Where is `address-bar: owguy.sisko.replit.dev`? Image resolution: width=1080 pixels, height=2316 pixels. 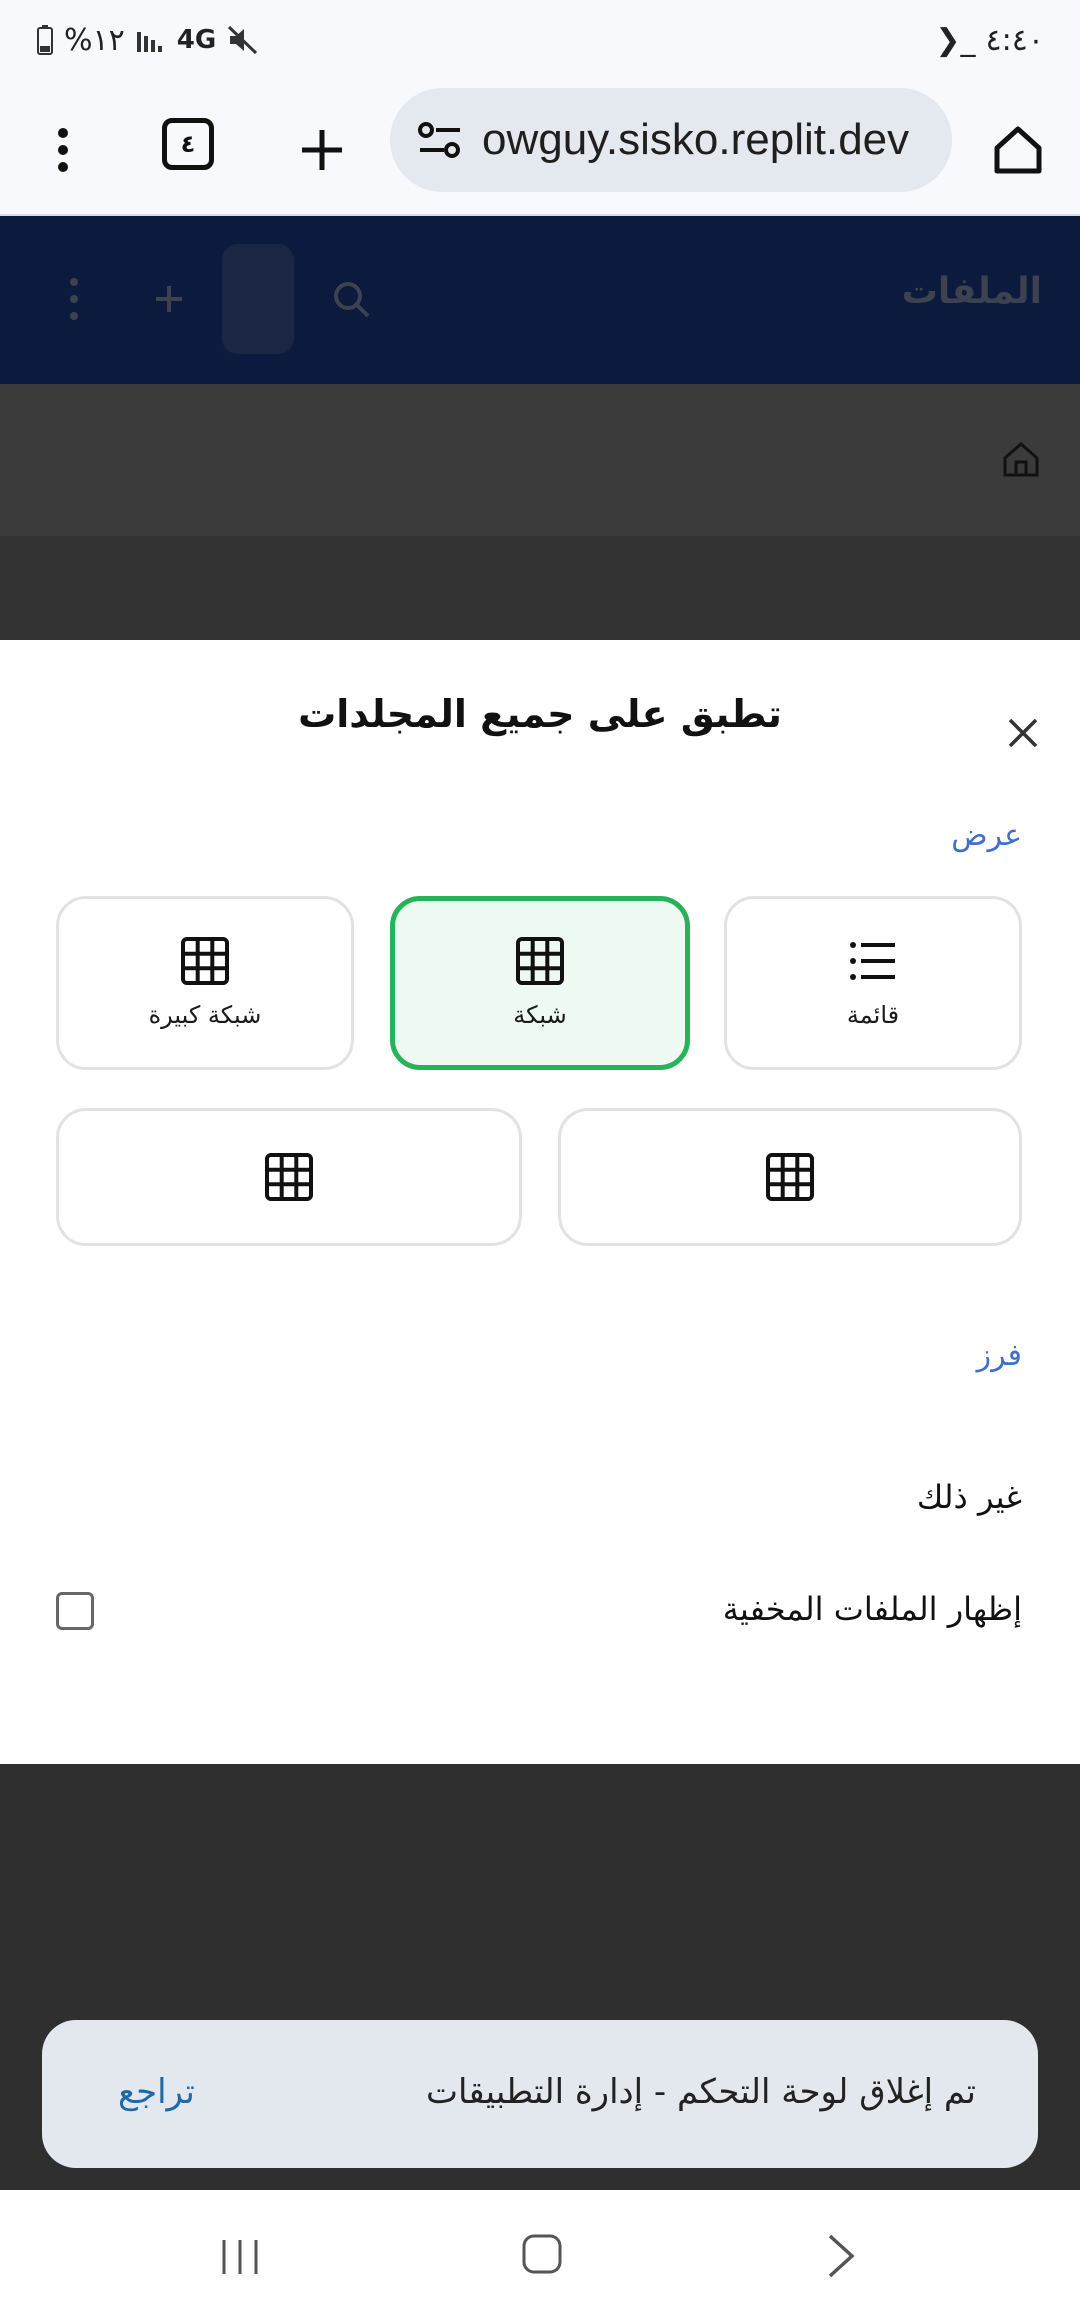 address-bar: owguy.sisko.replit.dev is located at coordinates (671, 140).